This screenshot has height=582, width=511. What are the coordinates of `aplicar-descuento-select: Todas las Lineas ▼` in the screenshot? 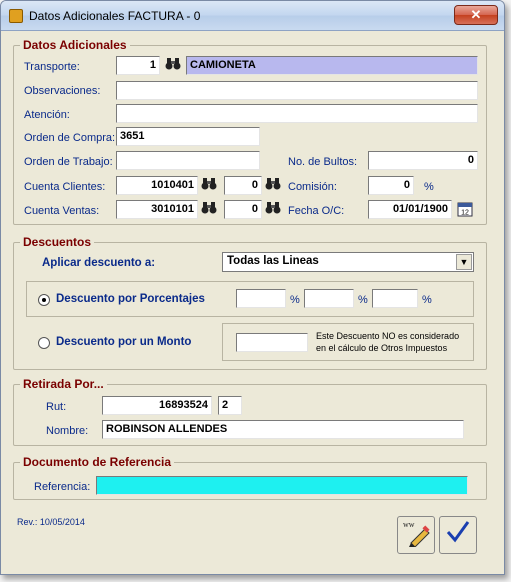 It's located at (348, 262).